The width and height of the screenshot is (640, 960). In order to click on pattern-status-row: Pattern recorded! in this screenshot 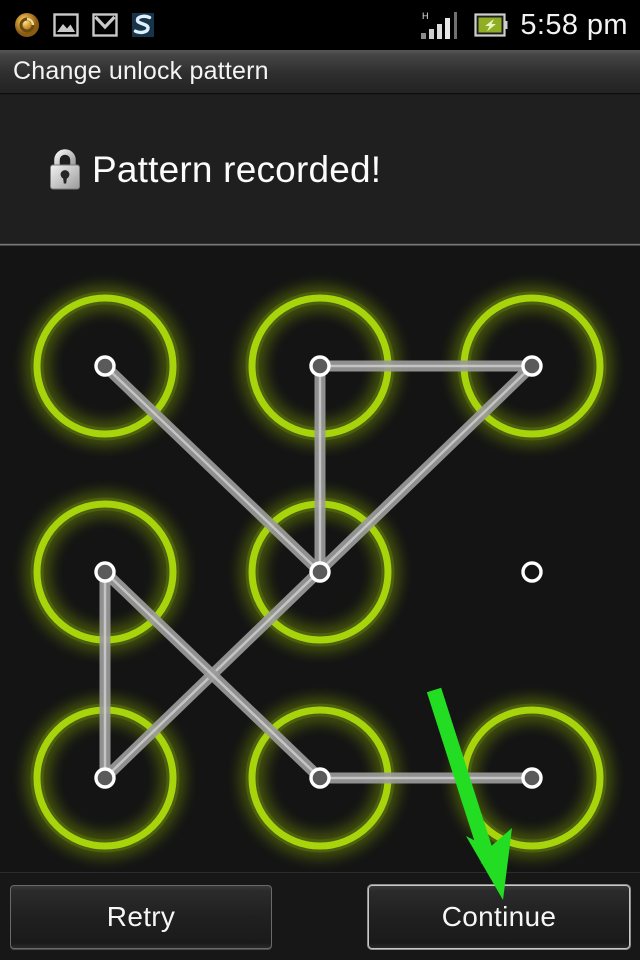, I will do `click(190, 170)`.